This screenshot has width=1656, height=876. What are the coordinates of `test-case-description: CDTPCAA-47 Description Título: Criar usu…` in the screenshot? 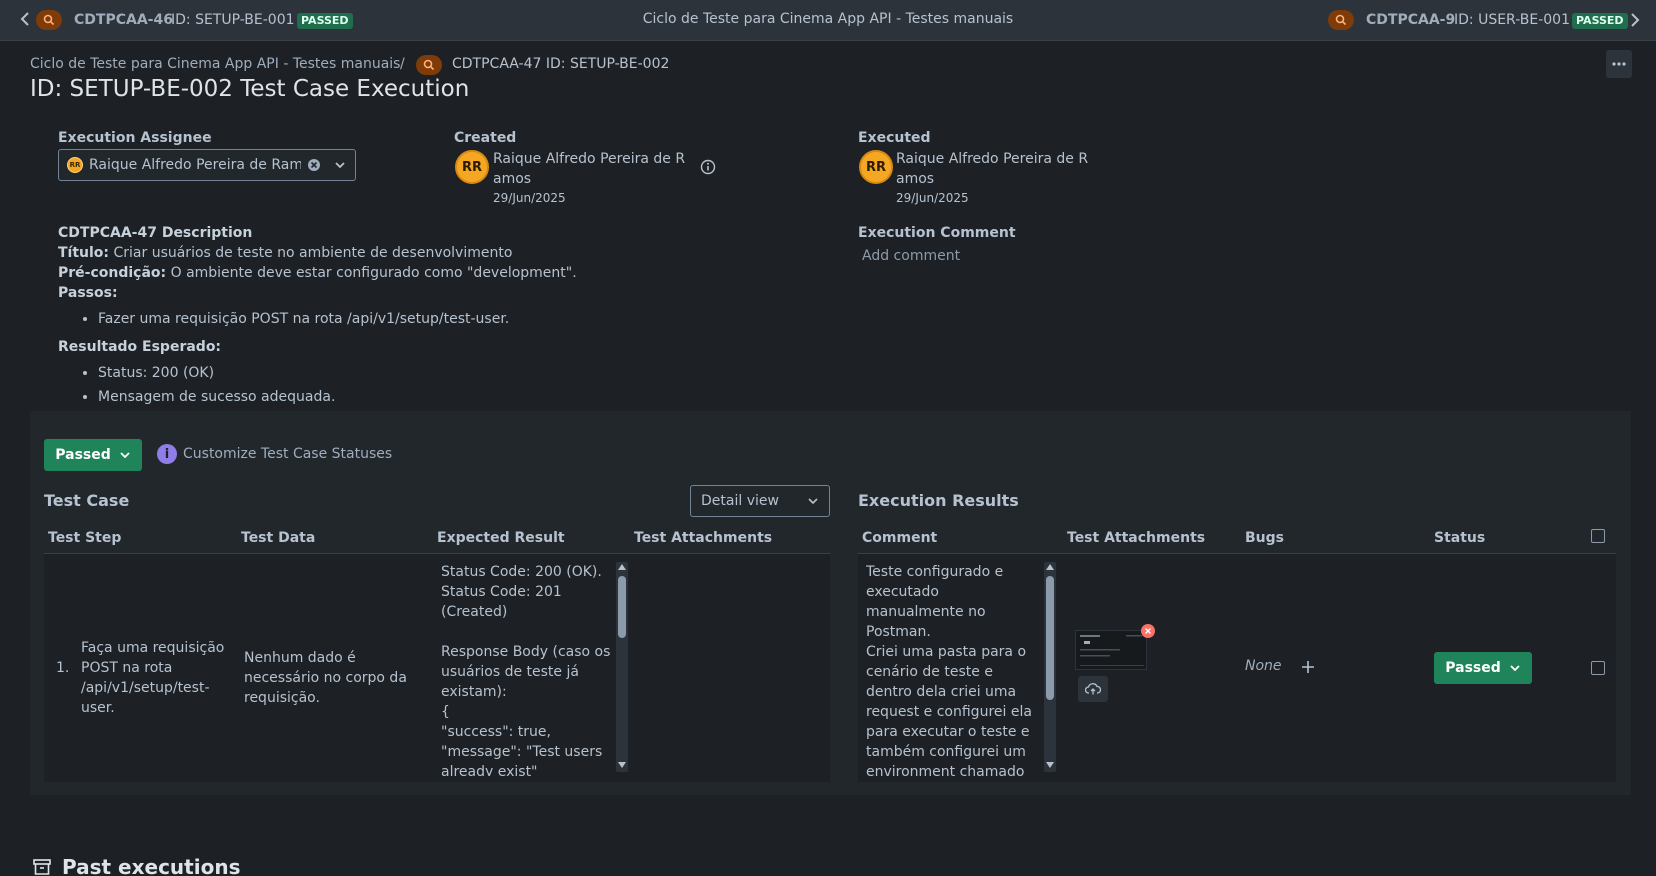 It's located at (418, 319).